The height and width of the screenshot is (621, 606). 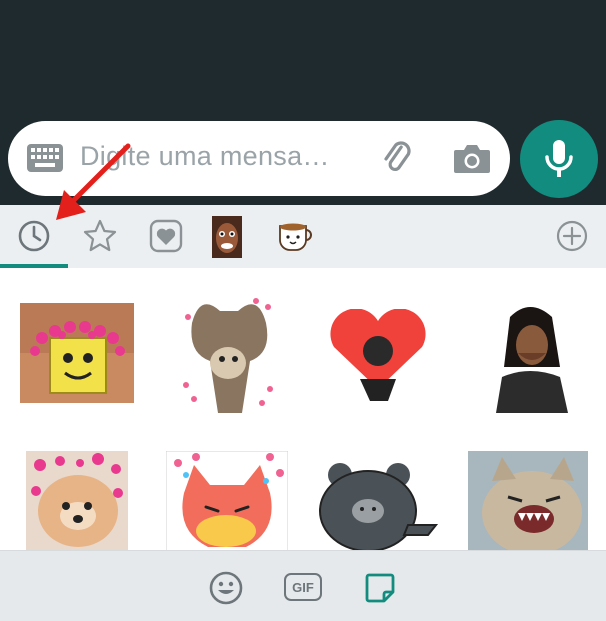 I want to click on sticker-cat-hearts, so click(x=227, y=501).